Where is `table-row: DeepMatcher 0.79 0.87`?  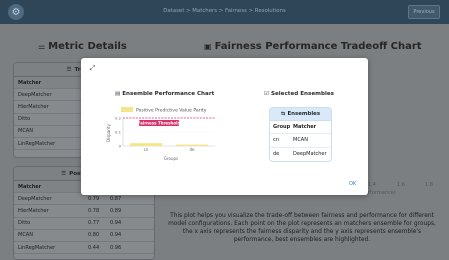 table-row: DeepMatcher 0.79 0.87 is located at coordinates (84, 199).